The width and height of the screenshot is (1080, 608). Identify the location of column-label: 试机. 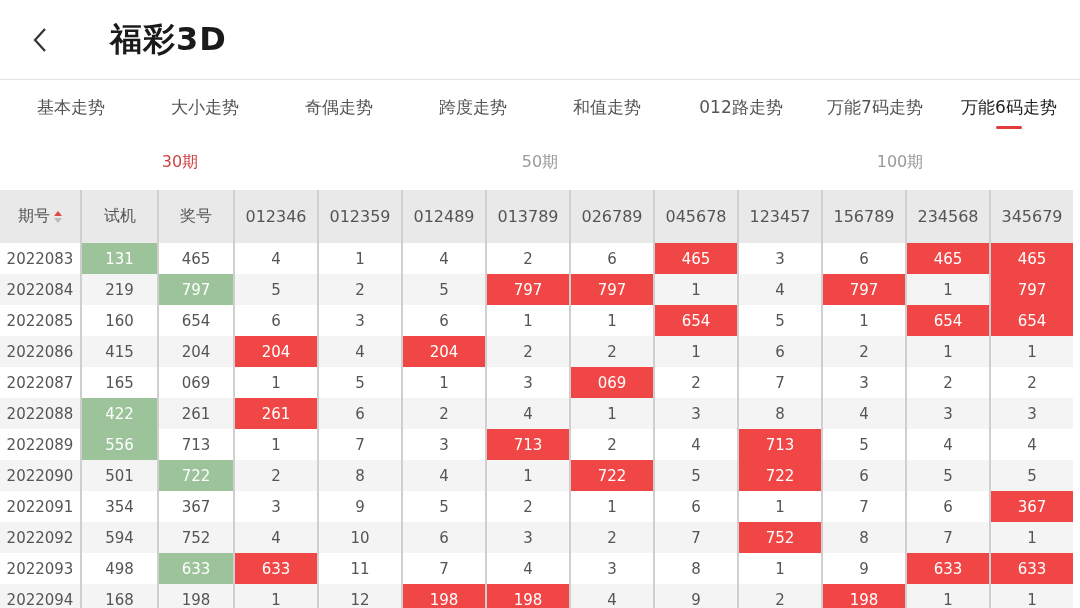
(119, 216).